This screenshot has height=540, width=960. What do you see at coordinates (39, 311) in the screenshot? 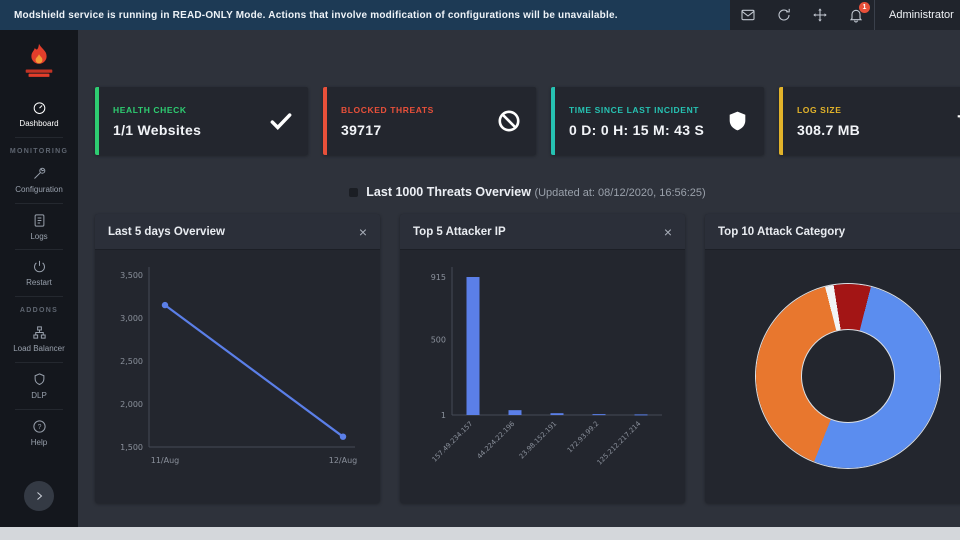
I see `sidebar-section-addons: ADDONS` at bounding box center [39, 311].